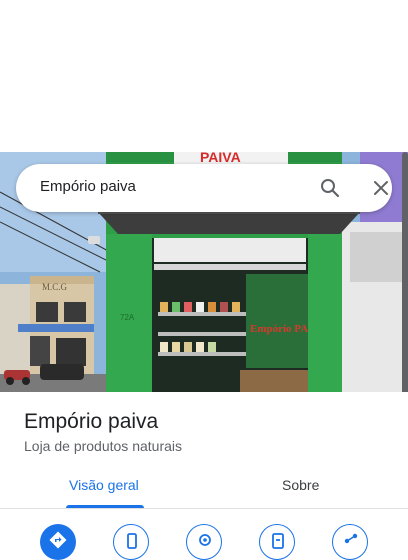 Image resolution: width=408 pixels, height=560 pixels. Describe the element at coordinates (104, 485) in the screenshot. I see `tab-overview: Visão geral` at that location.